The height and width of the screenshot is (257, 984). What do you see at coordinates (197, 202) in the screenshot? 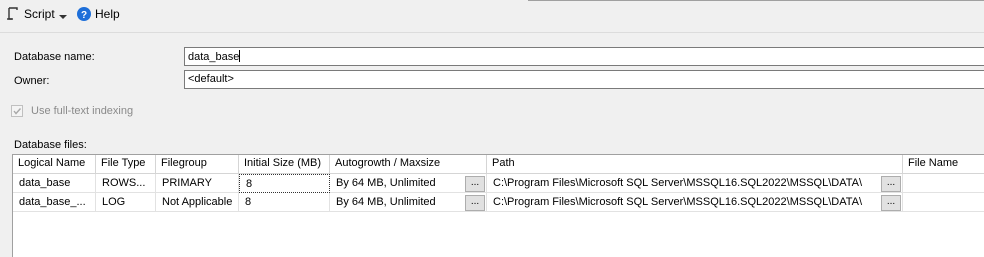
I see `cell-filegroup: Not Applicable` at bounding box center [197, 202].